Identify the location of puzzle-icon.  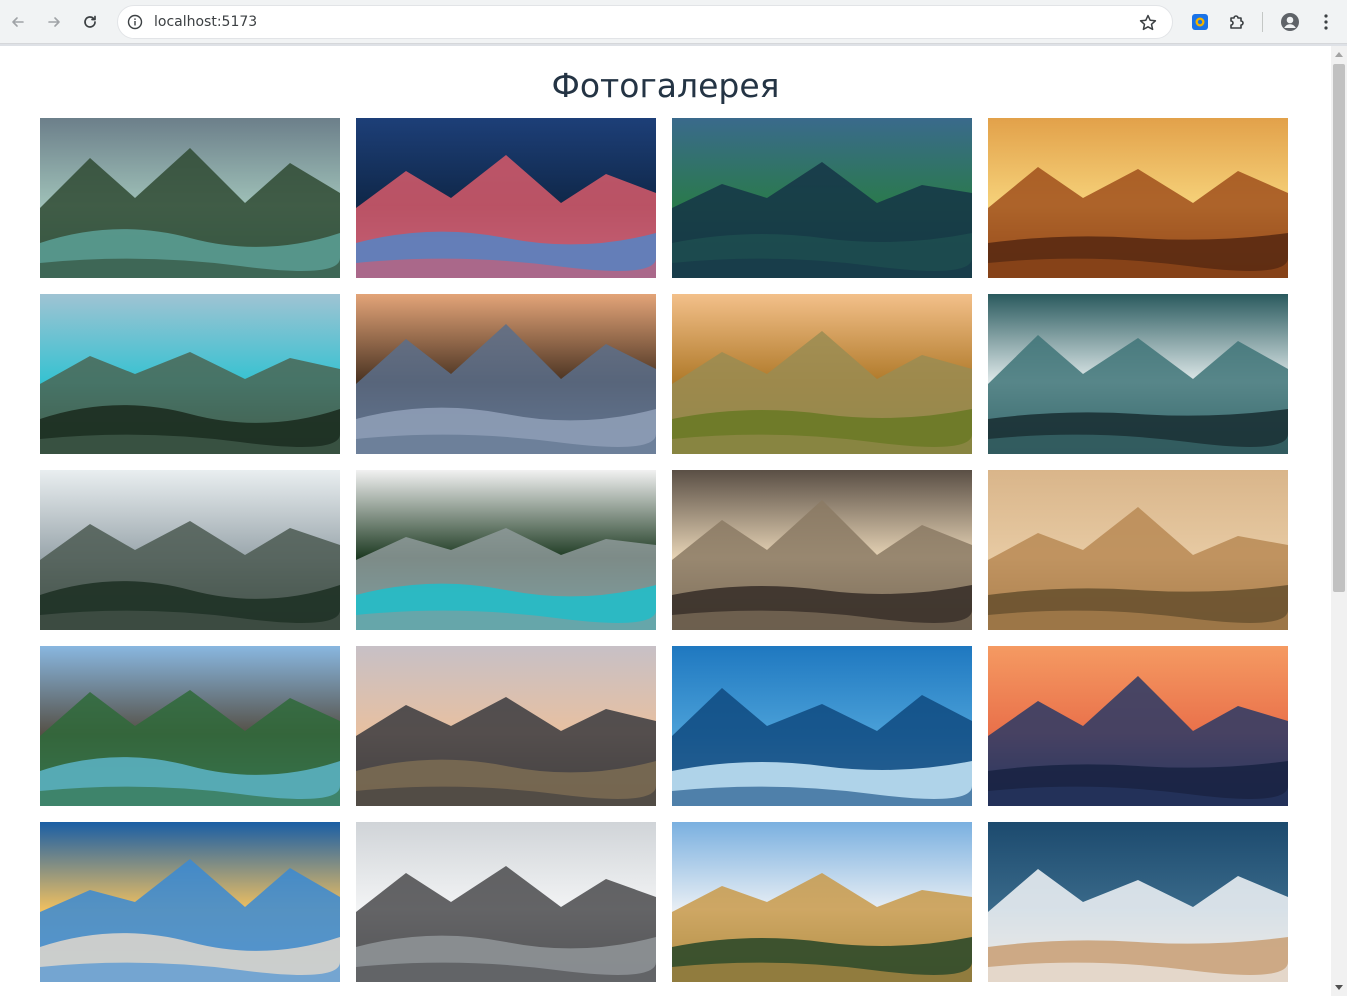
(1237, 22).